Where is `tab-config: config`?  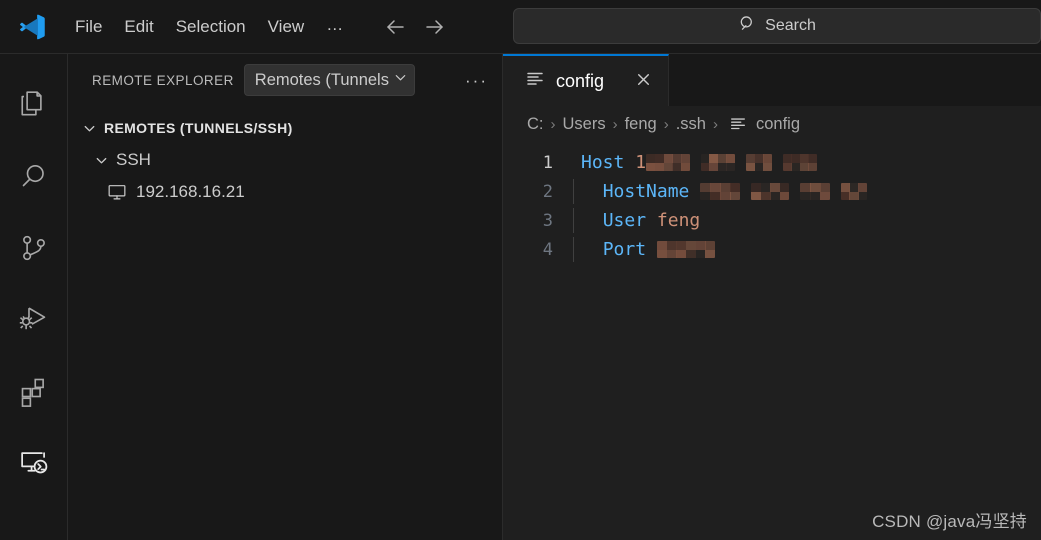 tab-config: config is located at coordinates (586, 80).